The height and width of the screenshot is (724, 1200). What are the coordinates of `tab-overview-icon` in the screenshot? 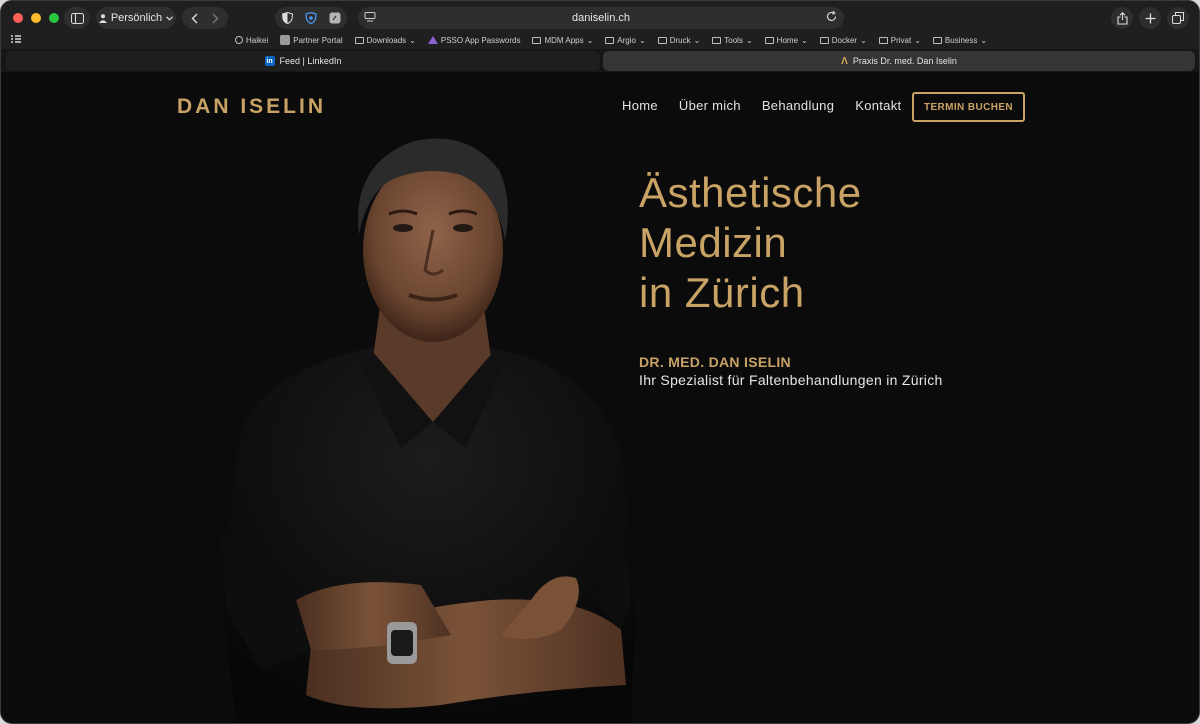 It's located at (1178, 18).